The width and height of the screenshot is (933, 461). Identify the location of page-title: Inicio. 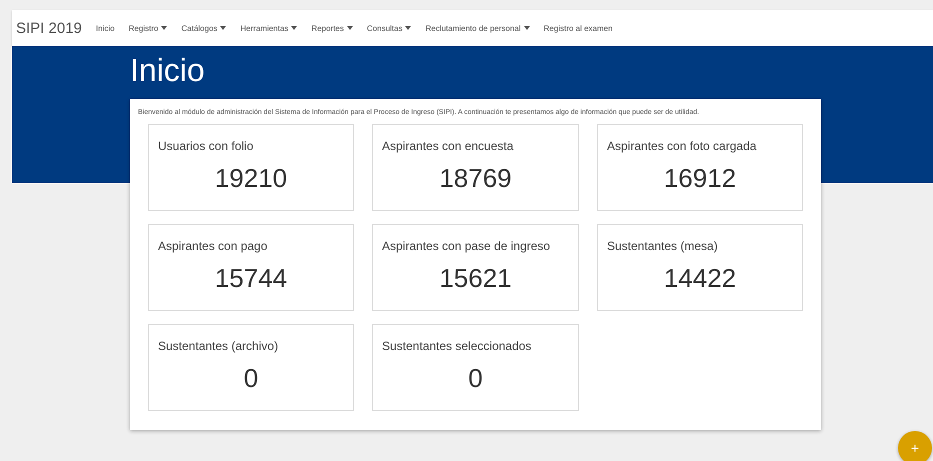
(167, 70).